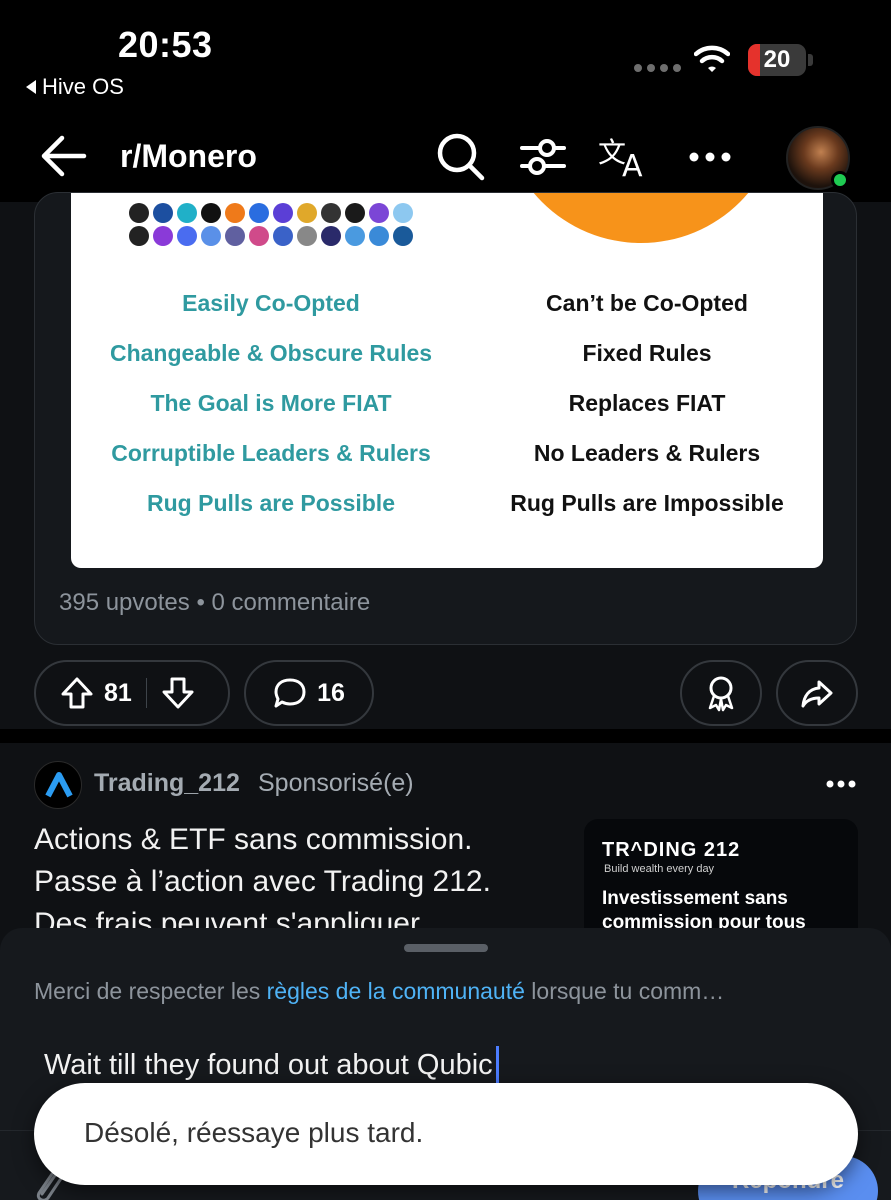  Describe the element at coordinates (396, 991) in the screenshot. I see `community-rules-link: règles de la communauté` at that location.